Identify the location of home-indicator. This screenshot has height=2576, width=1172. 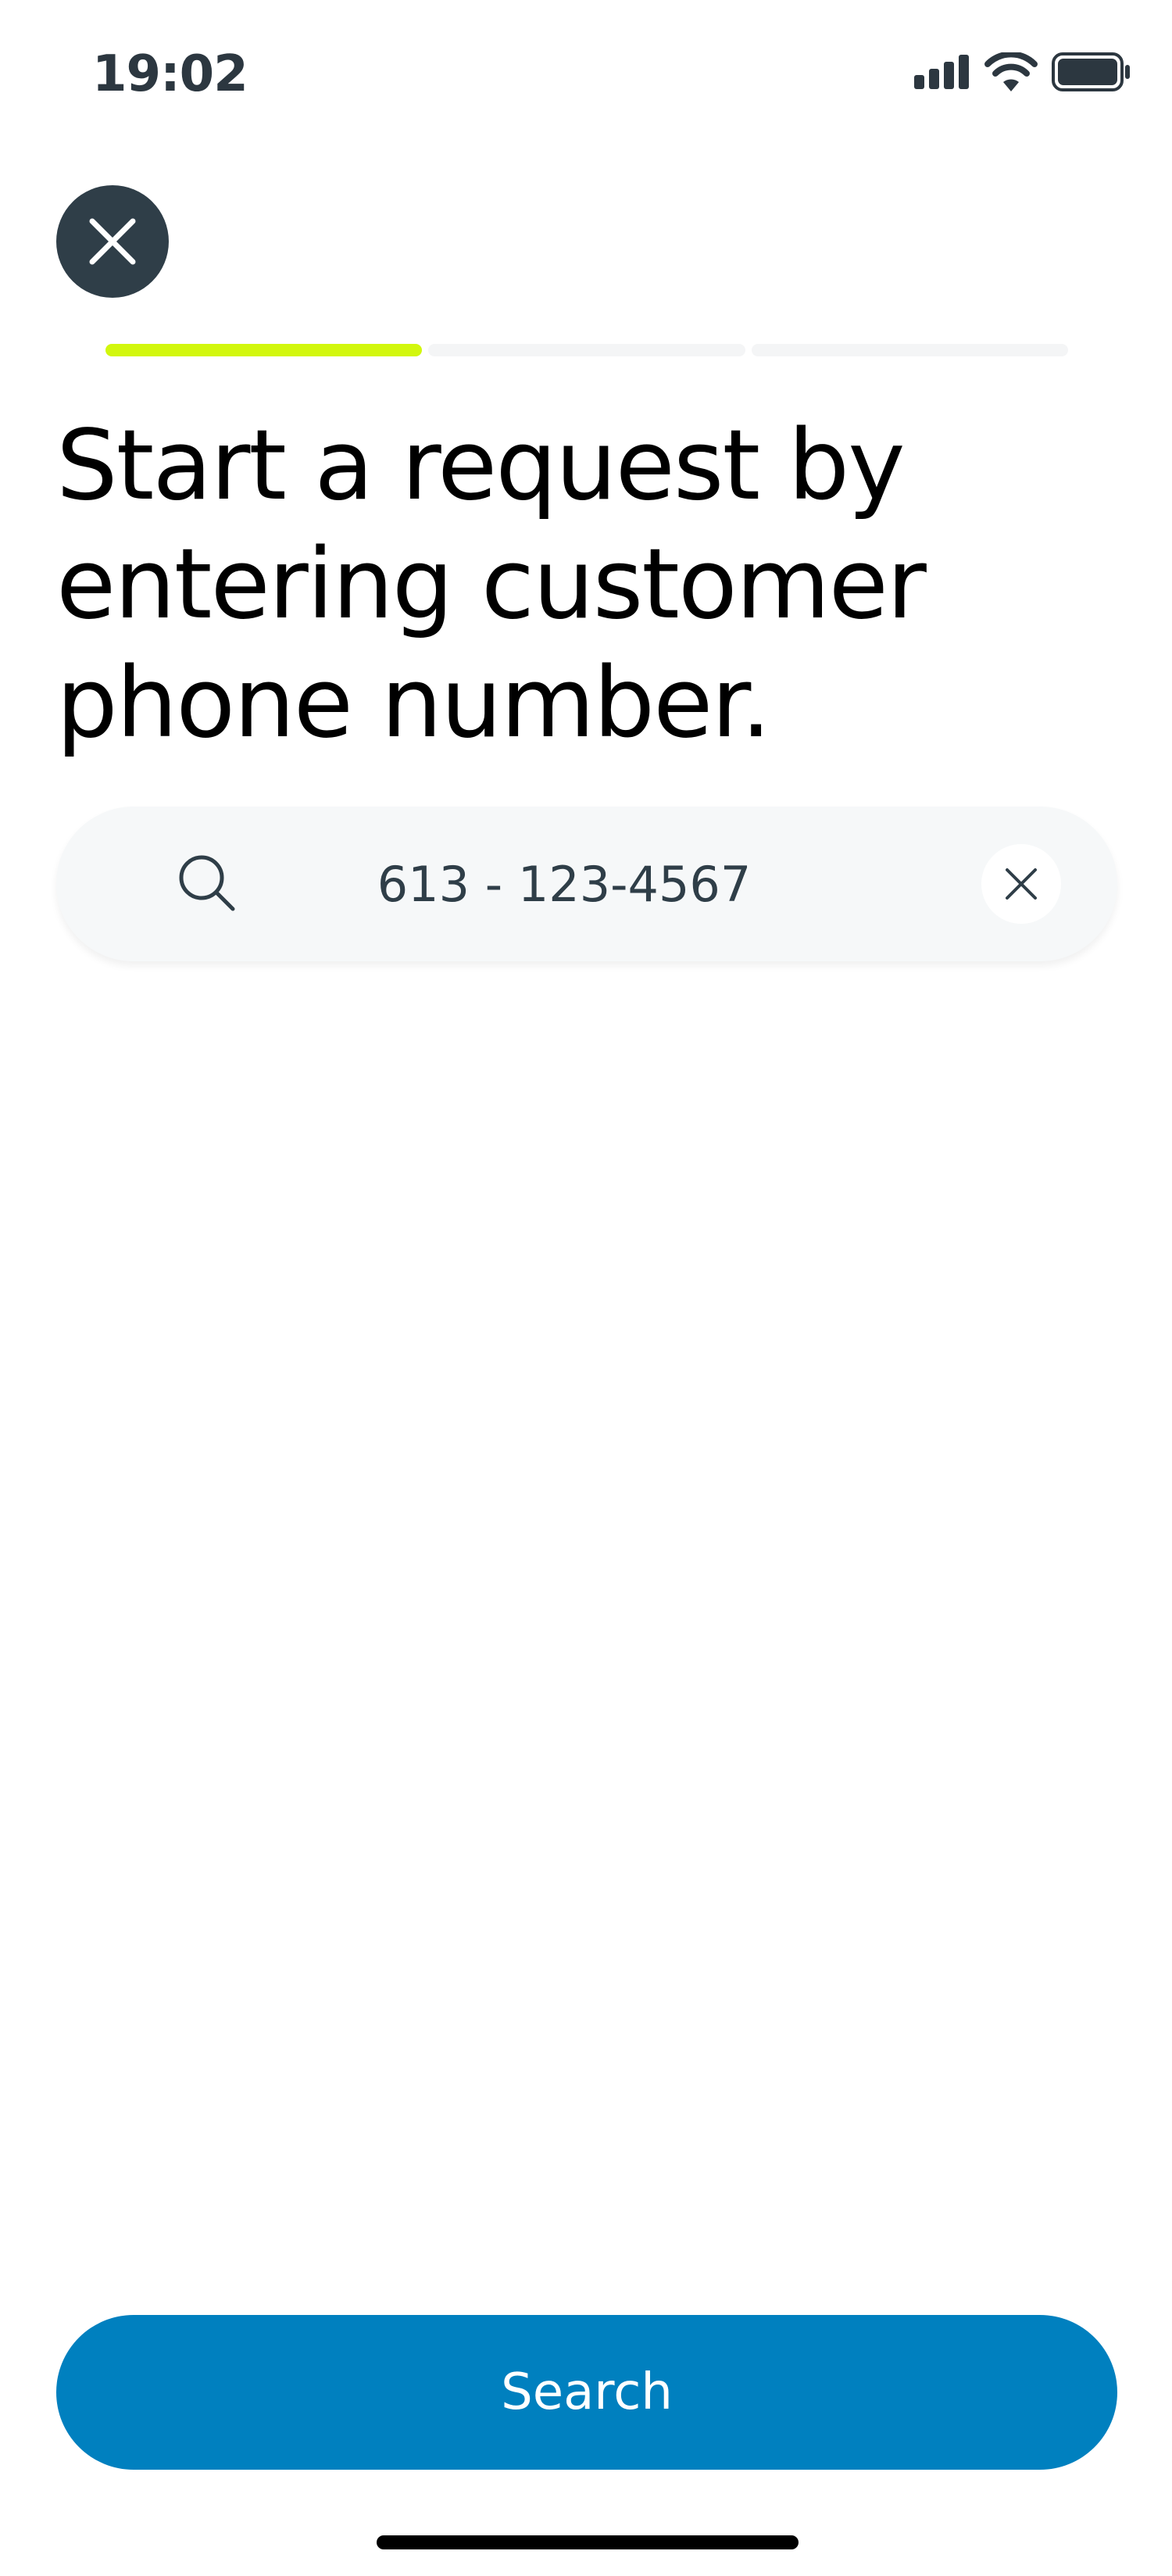
(588, 2542).